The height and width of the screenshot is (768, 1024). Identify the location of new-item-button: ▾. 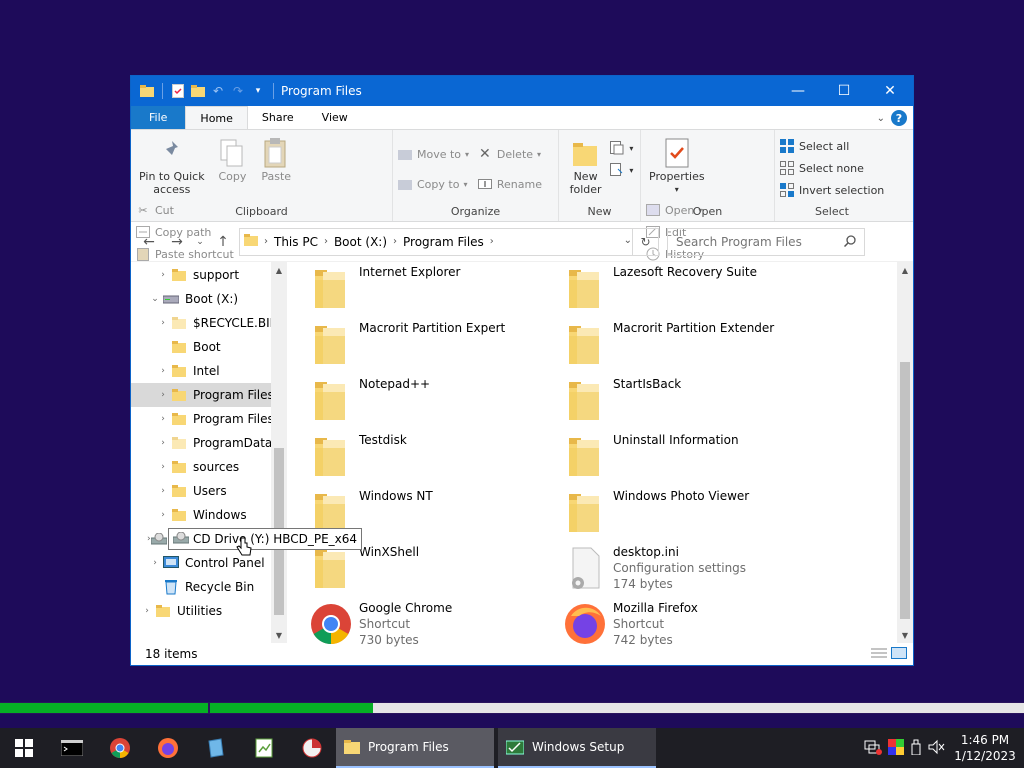
(621, 148).